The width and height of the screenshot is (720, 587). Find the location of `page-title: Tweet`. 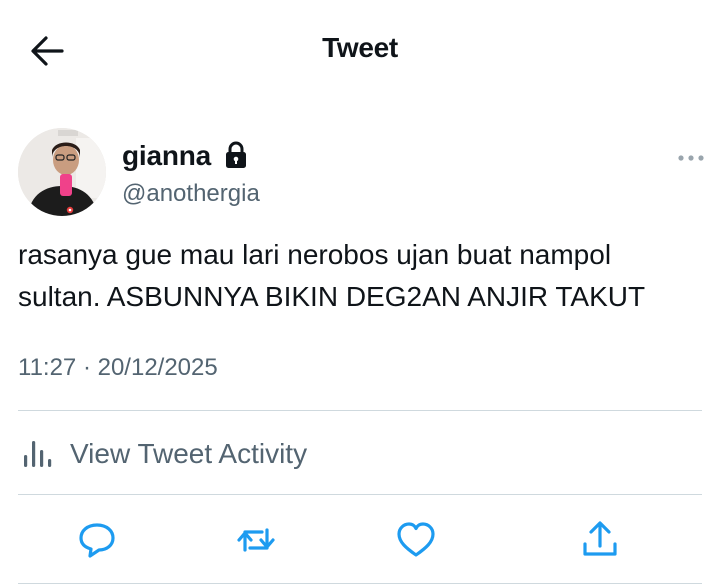

page-title: Tweet is located at coordinates (360, 47).